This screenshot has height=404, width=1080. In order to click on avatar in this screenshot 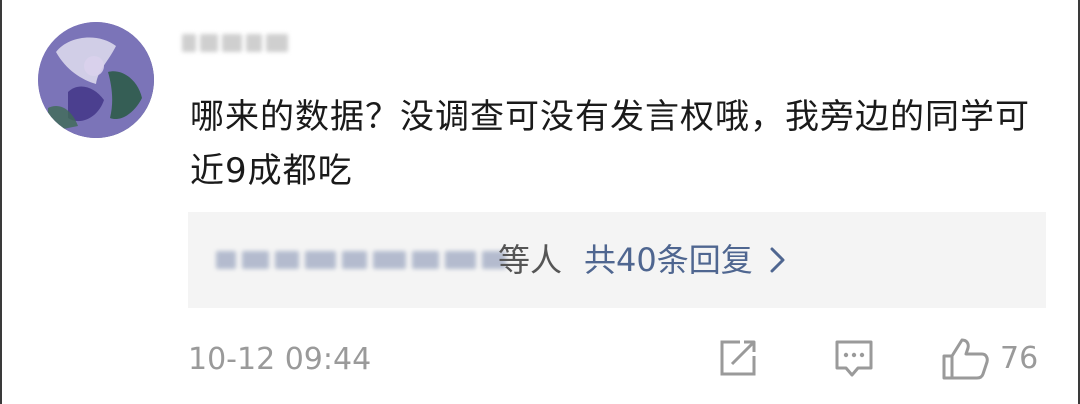, I will do `click(96, 80)`.